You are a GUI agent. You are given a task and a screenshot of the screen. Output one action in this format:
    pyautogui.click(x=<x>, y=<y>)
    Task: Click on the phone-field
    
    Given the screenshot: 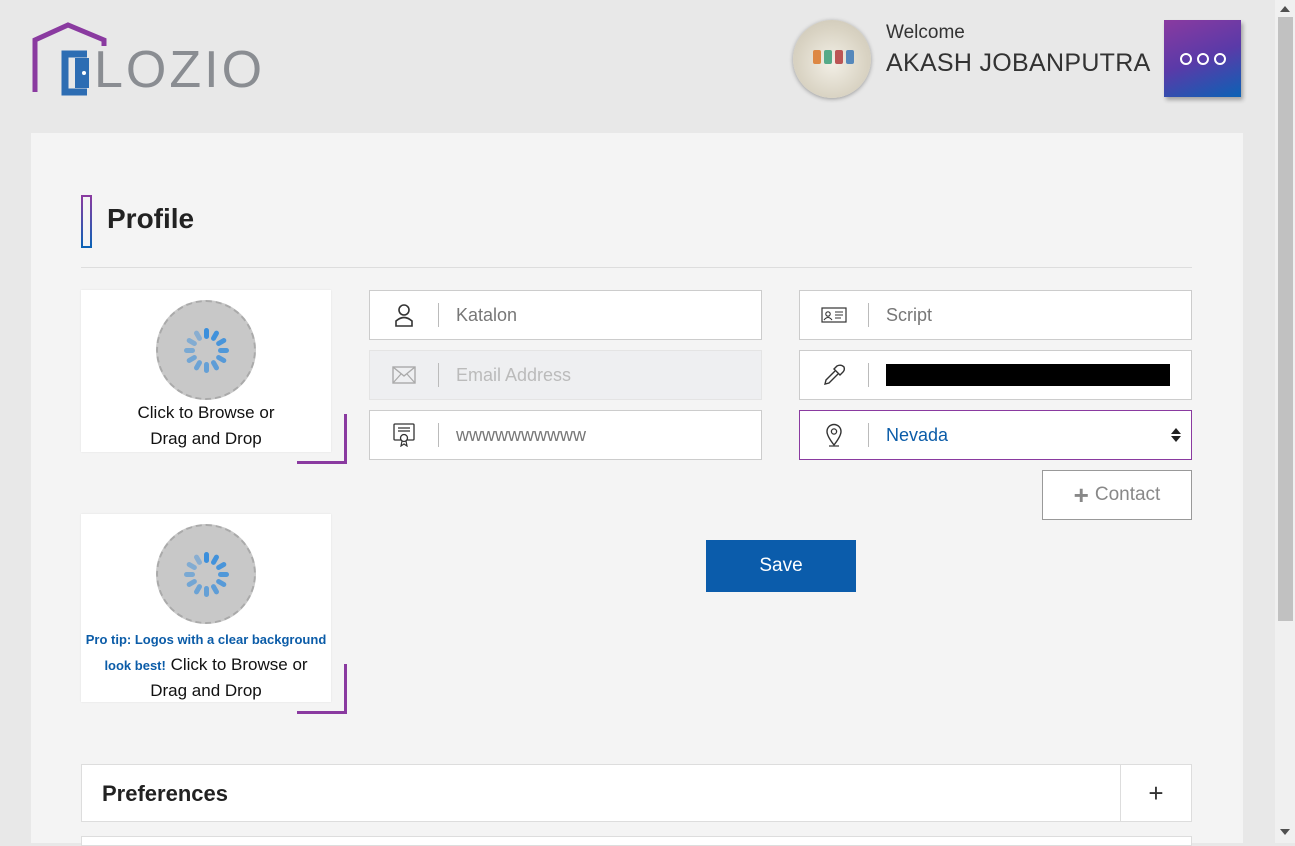 What is the action you would take?
    pyautogui.click(x=995, y=375)
    